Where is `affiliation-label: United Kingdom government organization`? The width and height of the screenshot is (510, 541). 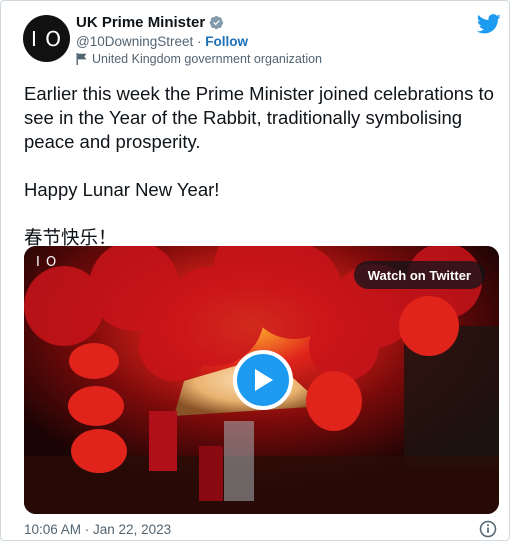 affiliation-label: United Kingdom government organization is located at coordinates (199, 59).